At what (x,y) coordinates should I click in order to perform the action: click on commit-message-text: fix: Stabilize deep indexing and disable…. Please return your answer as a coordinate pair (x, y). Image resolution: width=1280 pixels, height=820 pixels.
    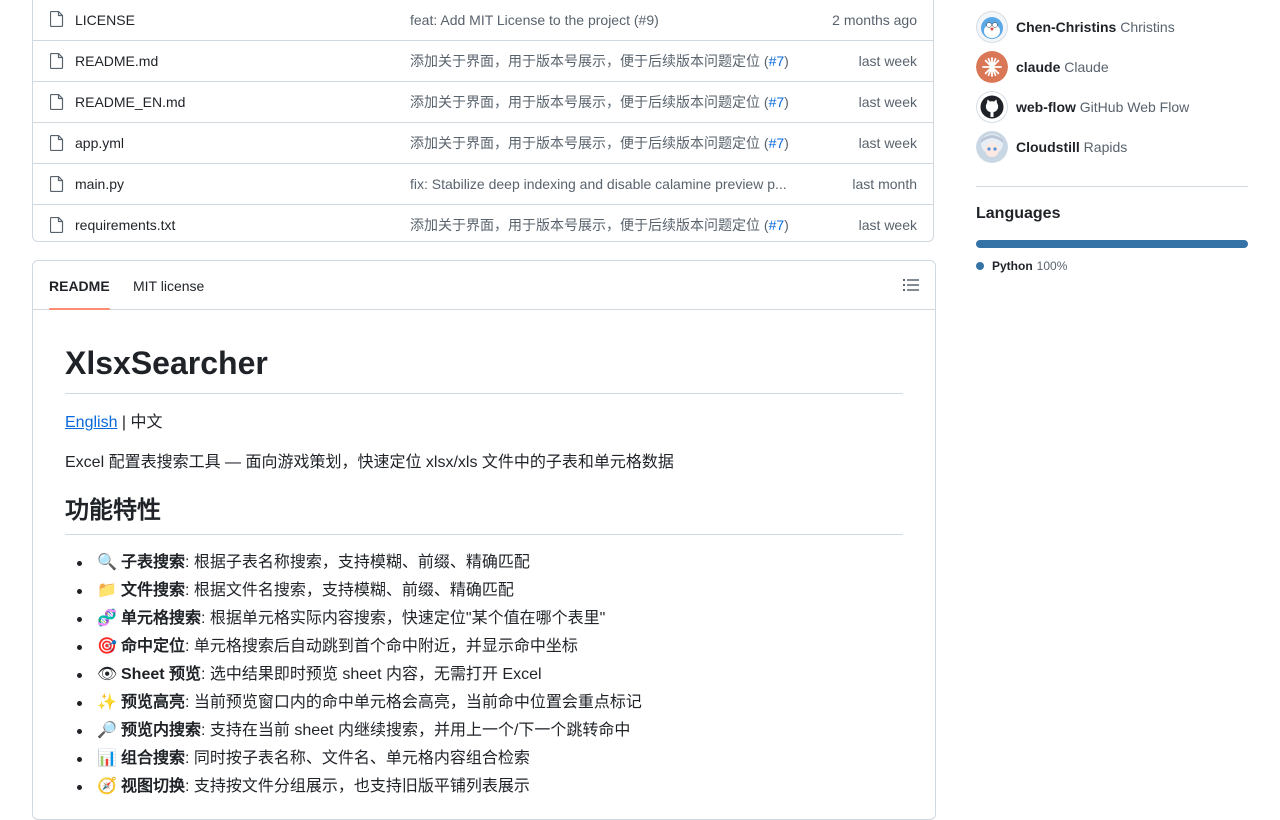
    Looking at the image, I should click on (598, 184).